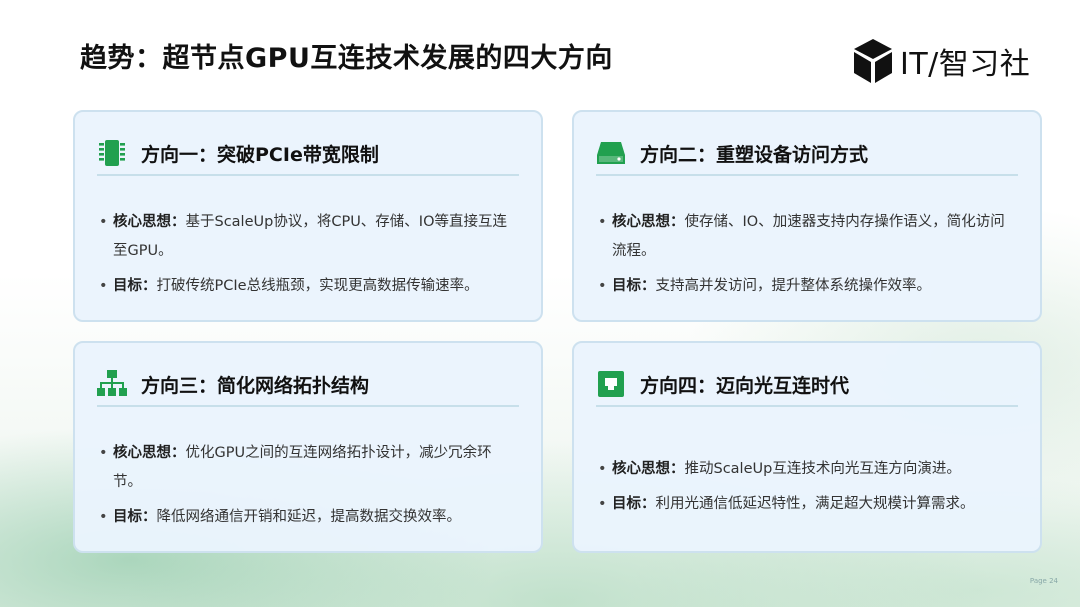 The image size is (1080, 607). I want to click on bullet-text: 降低网络通信开销和延迟，提高数据交换效率。, so click(309, 517).